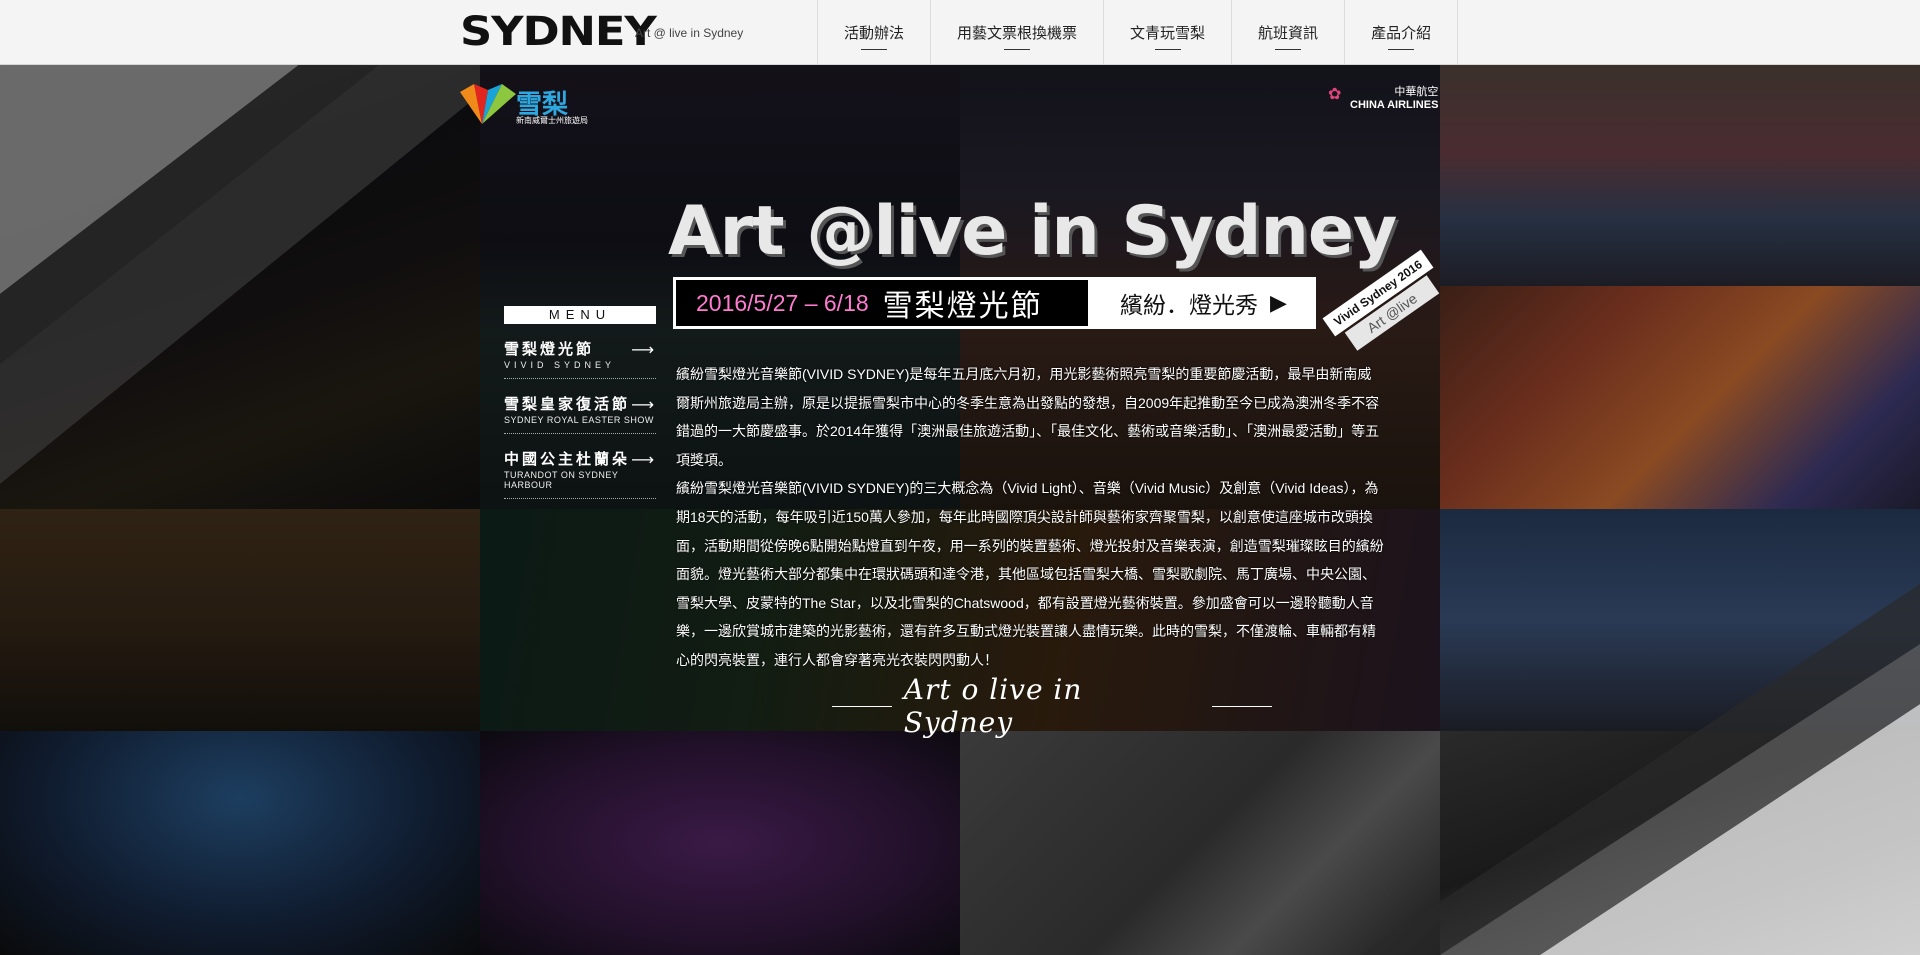 The image size is (1920, 955). I want to click on menu-item-turandot: 中國公主杜蘭朵 TURANDOT ON SYDNEY HARBOUR ⟶, so click(580, 473).